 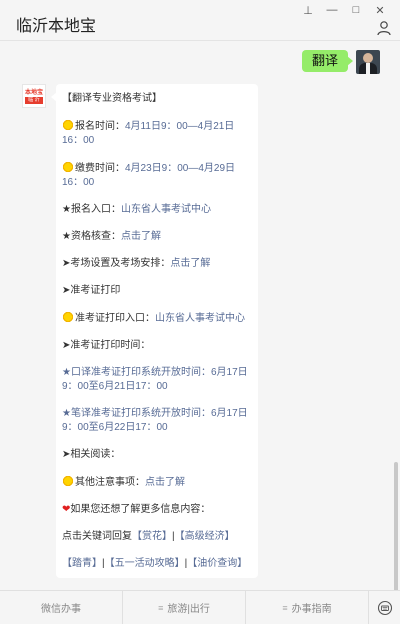 What do you see at coordinates (384, 28) in the screenshot?
I see `profile-icon` at bounding box center [384, 28].